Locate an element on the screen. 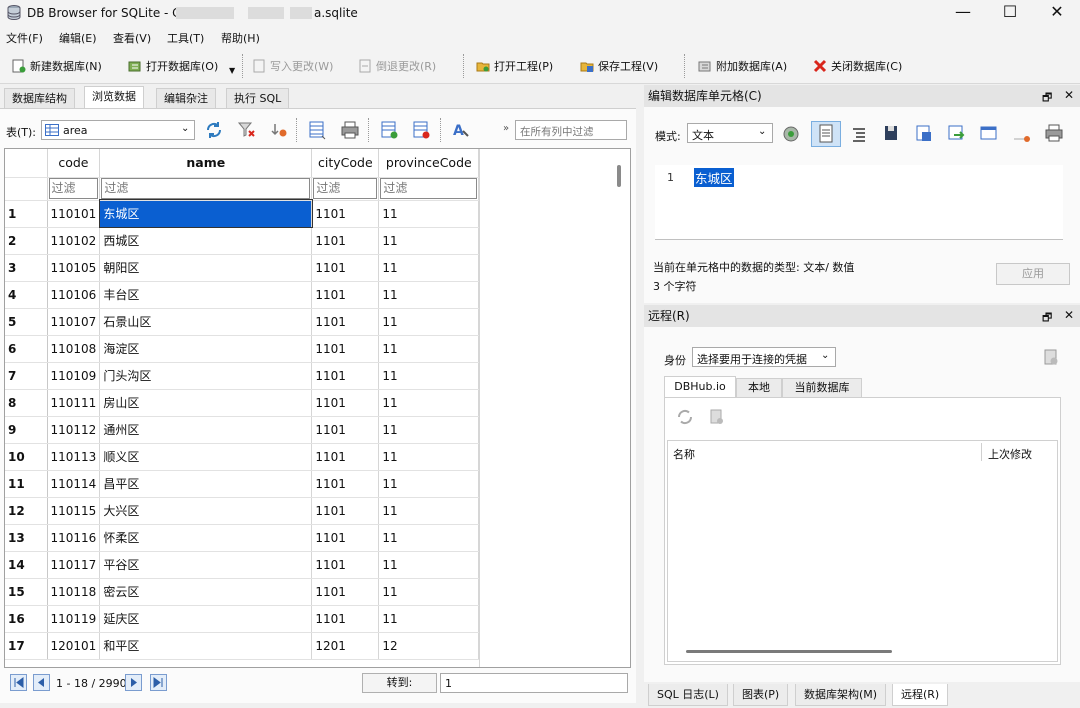  table-row: 14 110117 平谷区 1101 11 is located at coordinates (242, 565).